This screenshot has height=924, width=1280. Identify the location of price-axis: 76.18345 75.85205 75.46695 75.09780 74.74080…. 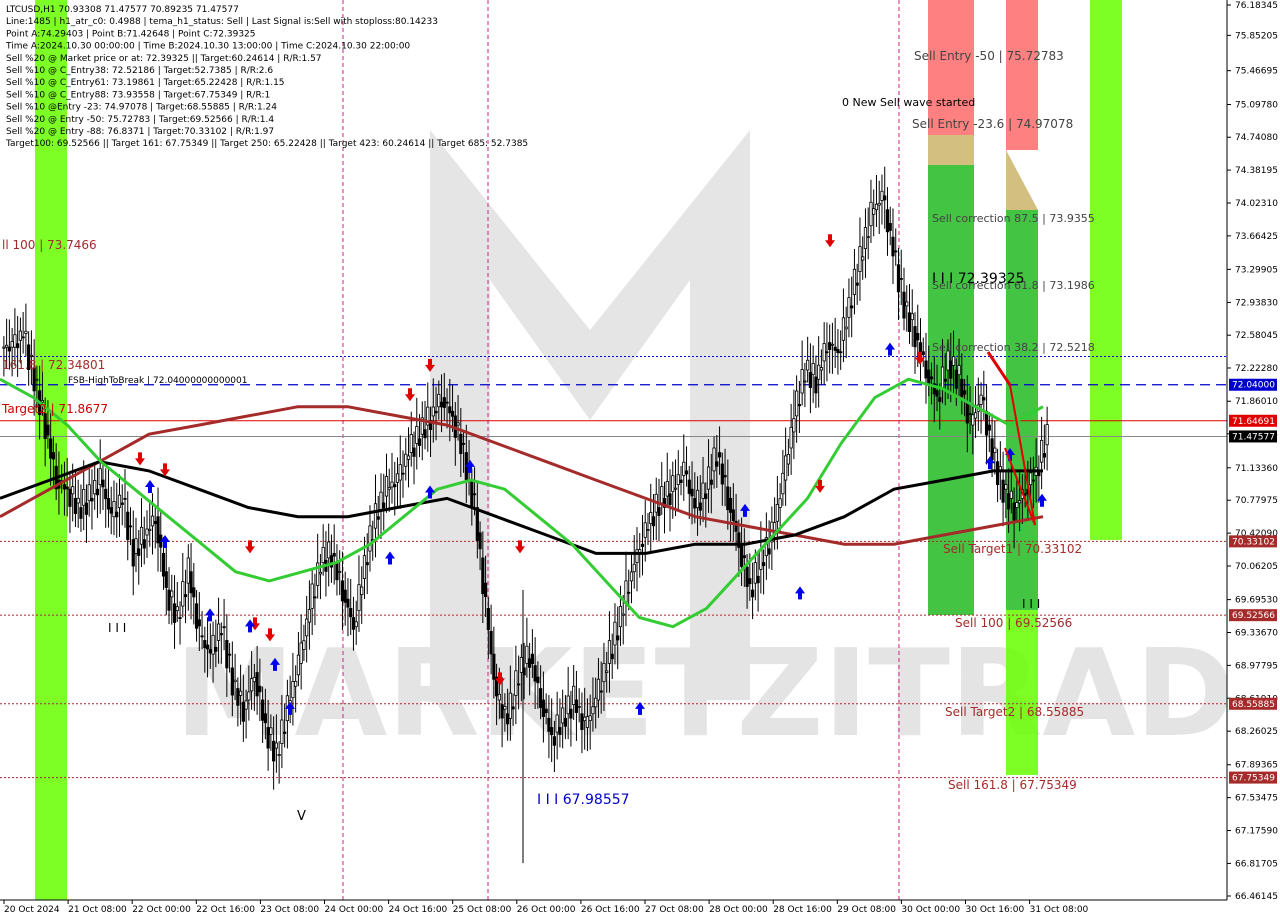
(1253, 460).